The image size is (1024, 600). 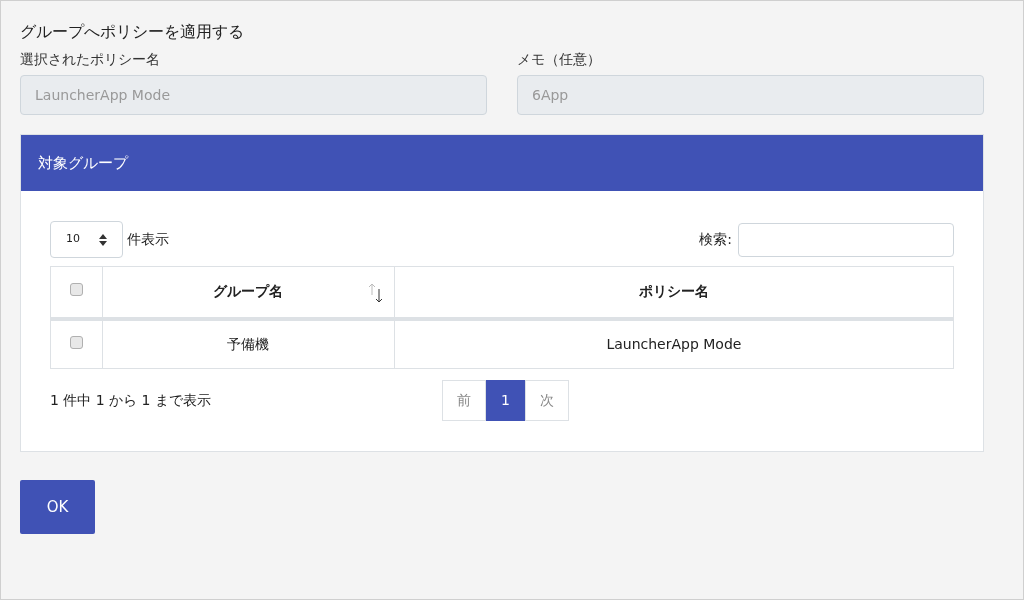 I want to click on field-label: 選択されたポリシー名, so click(x=90, y=59).